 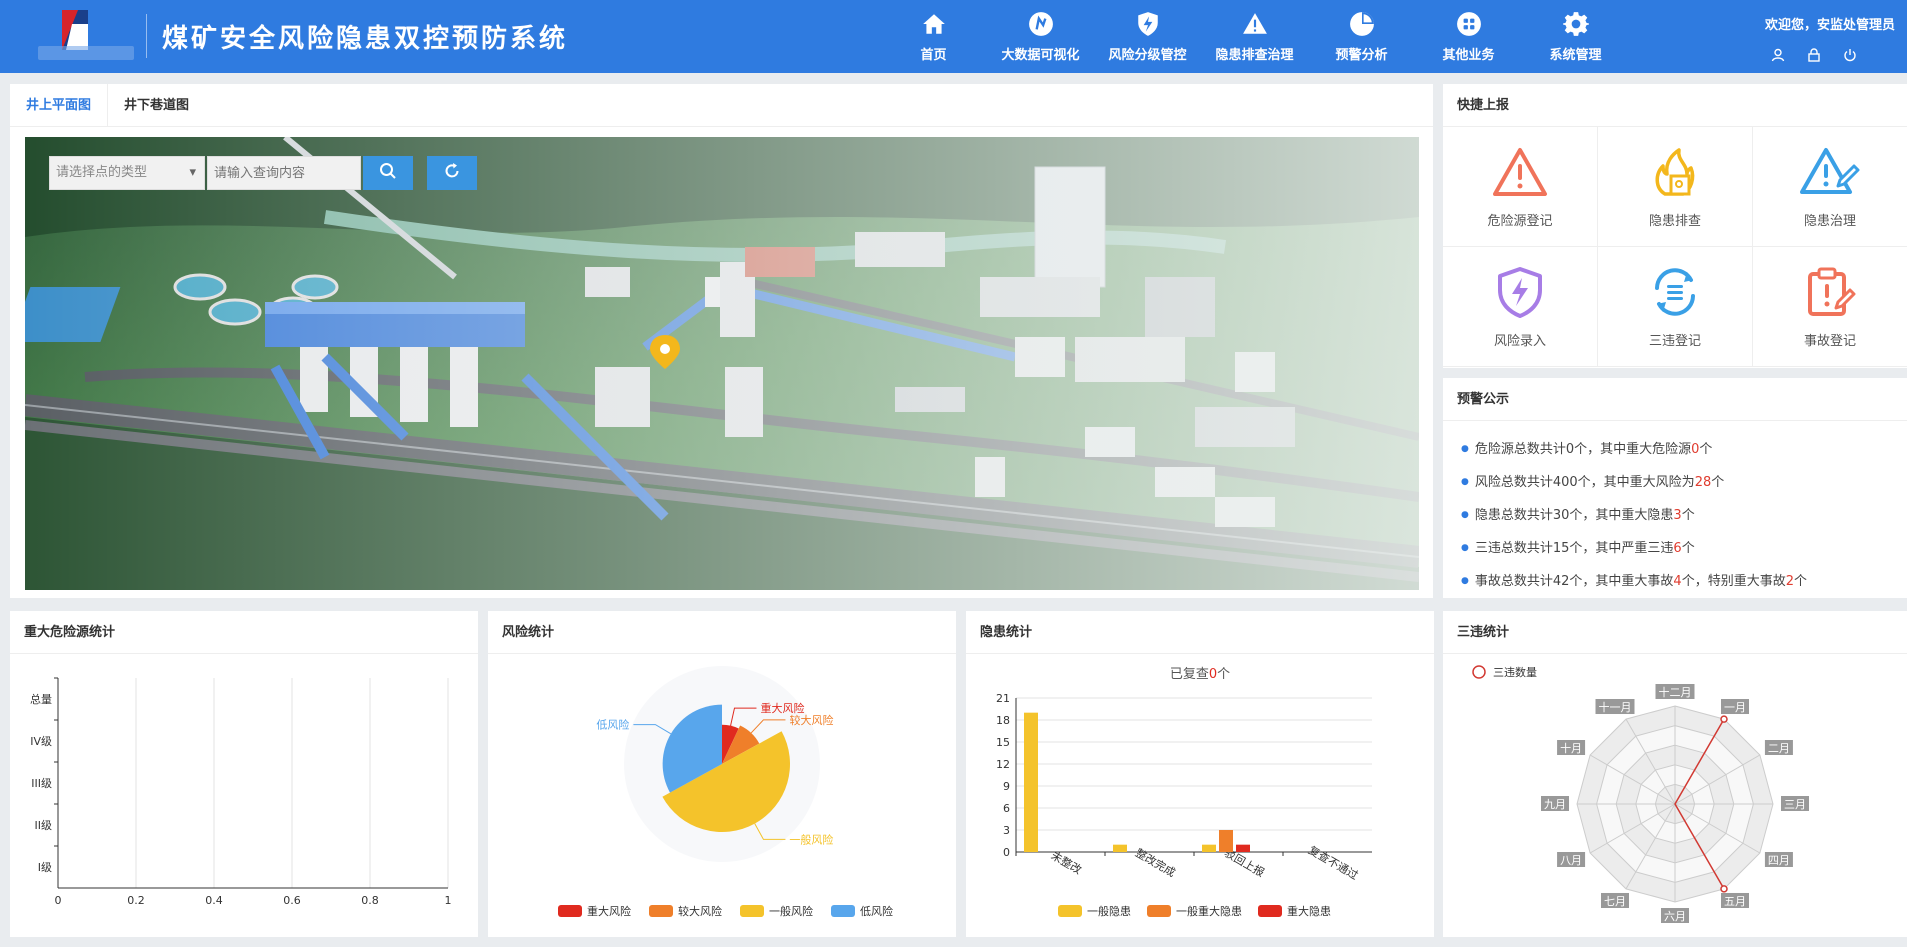 I want to click on header-divider, so click(x=146, y=36).